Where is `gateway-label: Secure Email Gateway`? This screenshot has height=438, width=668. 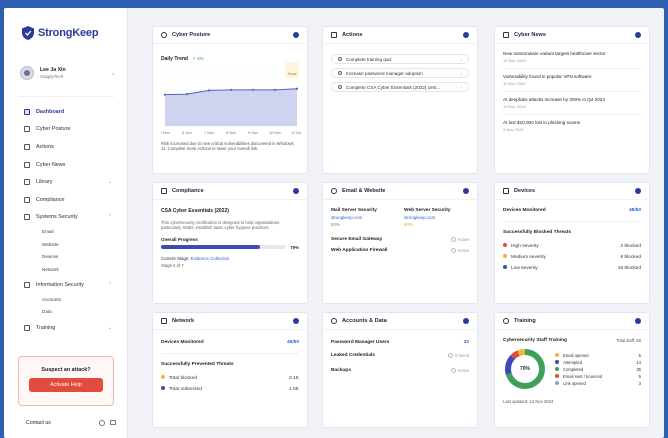
gateway-label: Secure Email Gateway is located at coordinates (357, 239).